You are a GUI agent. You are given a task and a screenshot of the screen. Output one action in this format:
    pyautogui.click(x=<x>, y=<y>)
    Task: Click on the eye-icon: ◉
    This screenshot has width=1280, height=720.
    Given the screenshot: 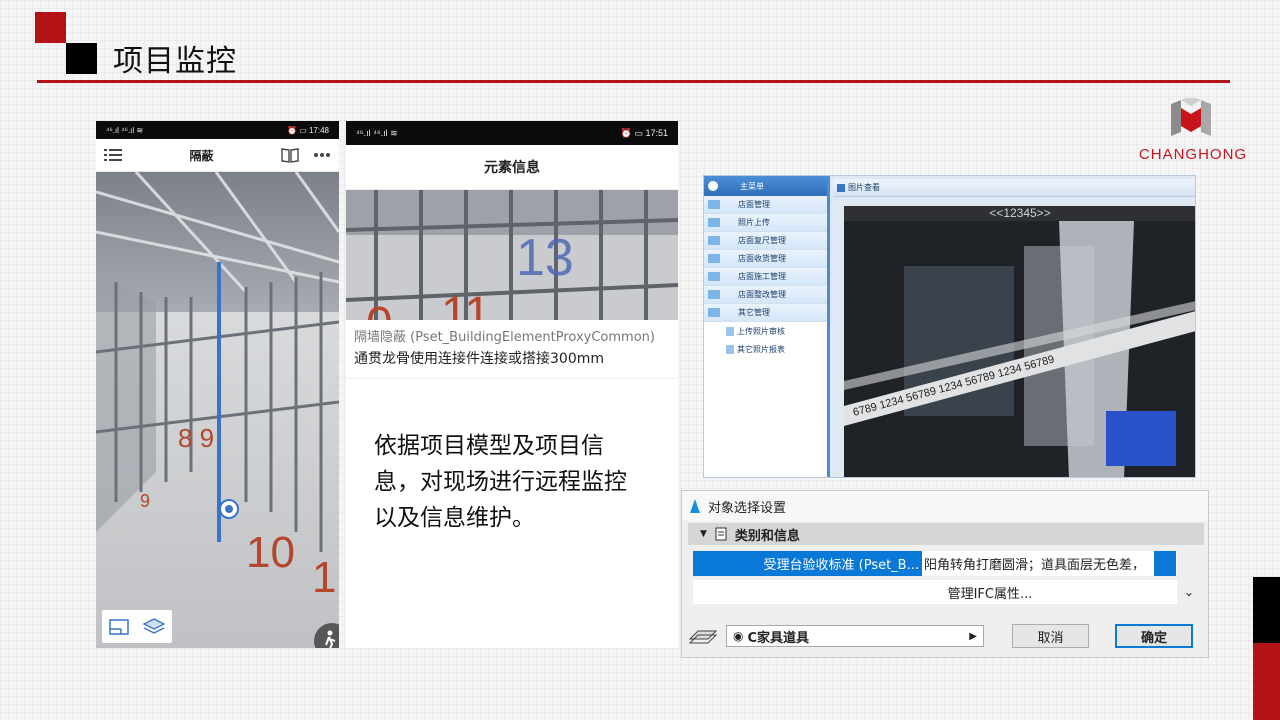 What is the action you would take?
    pyautogui.click(x=738, y=636)
    